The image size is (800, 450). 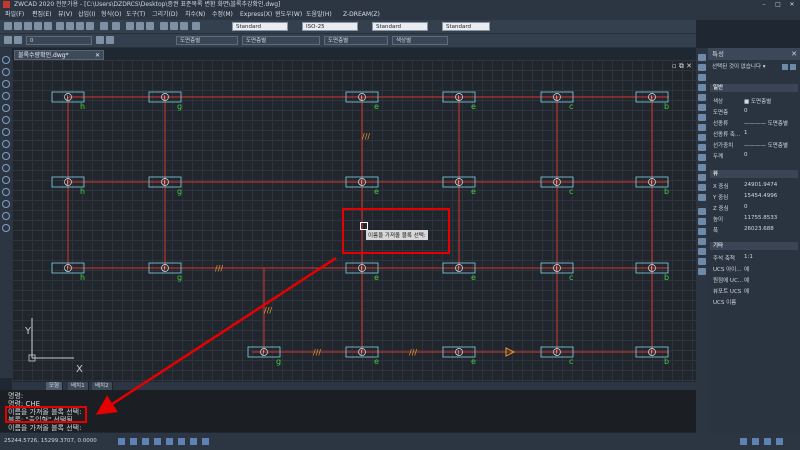 What do you see at coordinates (59, 40) in the screenshot?
I see `layer-combo: 0` at bounding box center [59, 40].